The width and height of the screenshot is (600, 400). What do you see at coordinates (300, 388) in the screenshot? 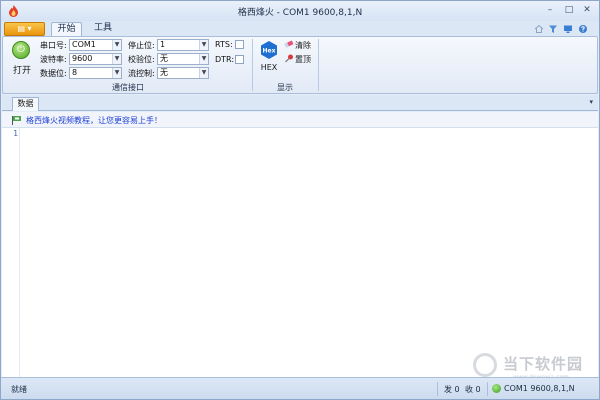
I see `status-bar: 就绪 发 0 收 0 COM1 9600,8,1,N` at bounding box center [300, 388].